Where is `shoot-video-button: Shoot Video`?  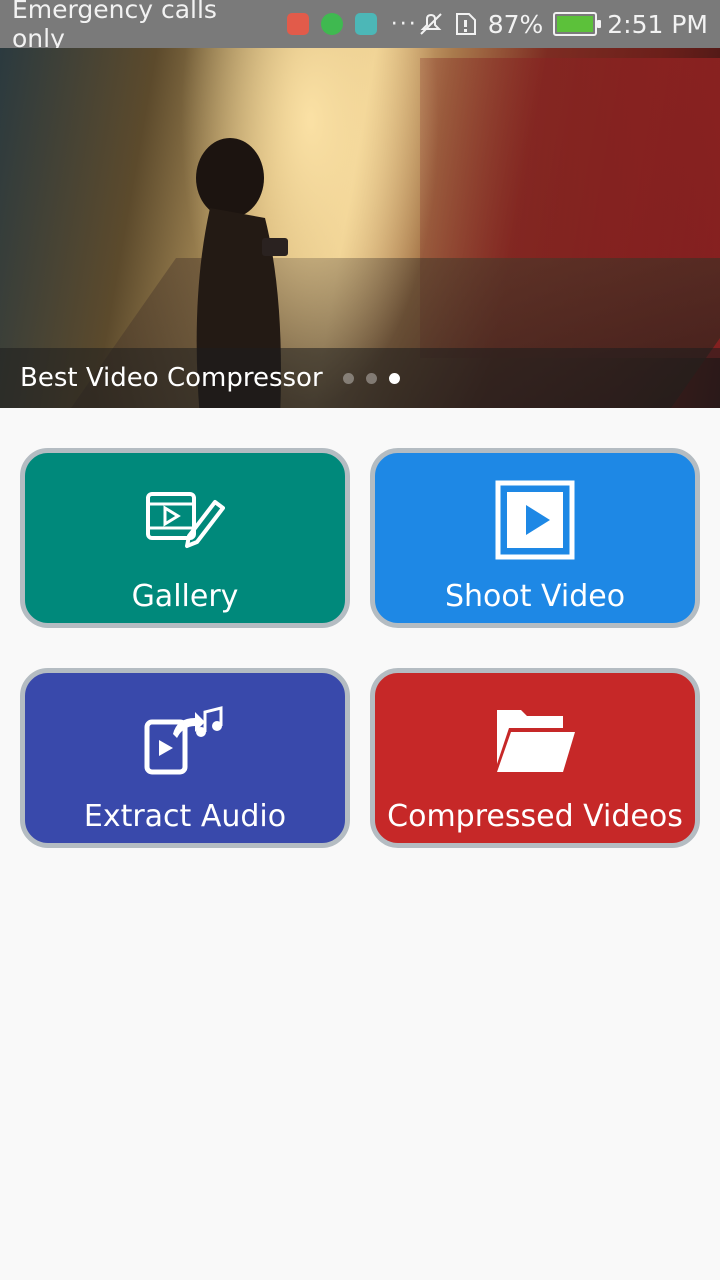 shoot-video-button: Shoot Video is located at coordinates (535, 538).